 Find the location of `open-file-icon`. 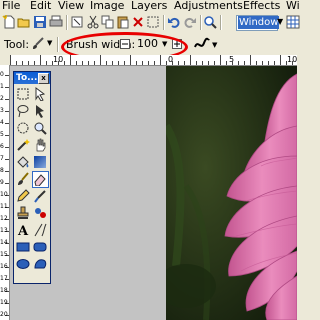

open-file-icon is located at coordinates (24, 22).